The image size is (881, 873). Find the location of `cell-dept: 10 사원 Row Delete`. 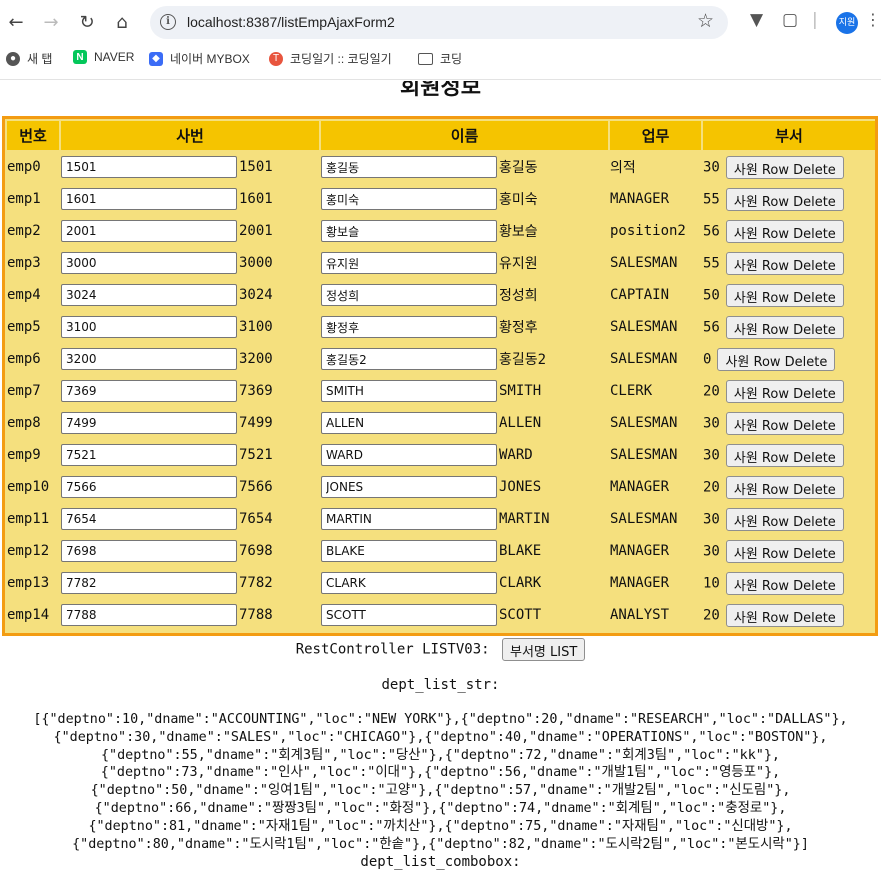

cell-dept: 10 사원 Row Delete is located at coordinates (789, 583).